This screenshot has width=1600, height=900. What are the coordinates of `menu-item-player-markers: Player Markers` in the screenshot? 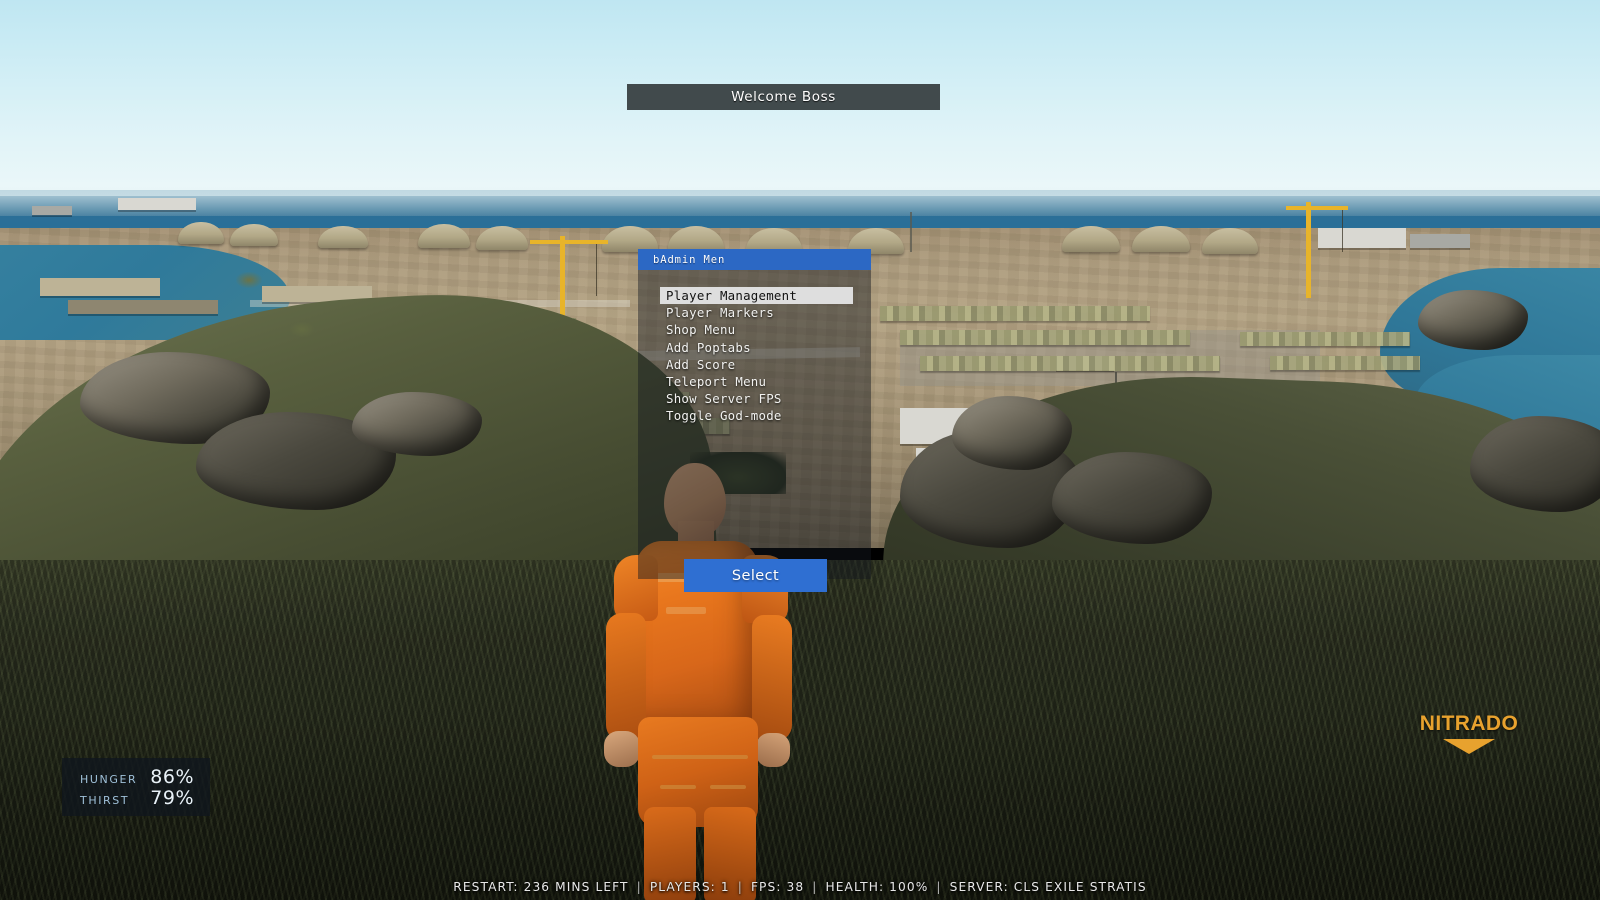 It's located at (760, 312).